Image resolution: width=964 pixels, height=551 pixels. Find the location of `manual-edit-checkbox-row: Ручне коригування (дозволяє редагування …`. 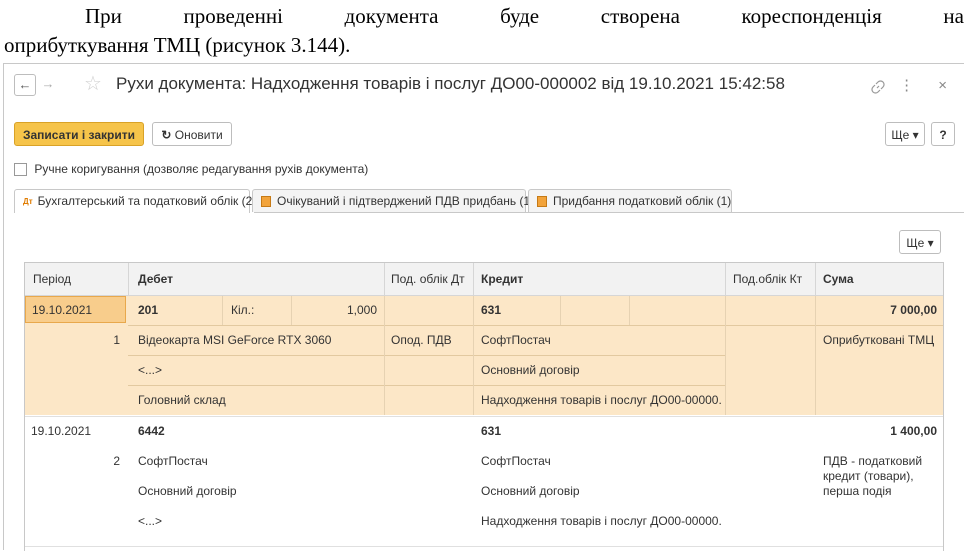

manual-edit-checkbox-row: Ручне коригування (дозволяє редагування … is located at coordinates (191, 170).